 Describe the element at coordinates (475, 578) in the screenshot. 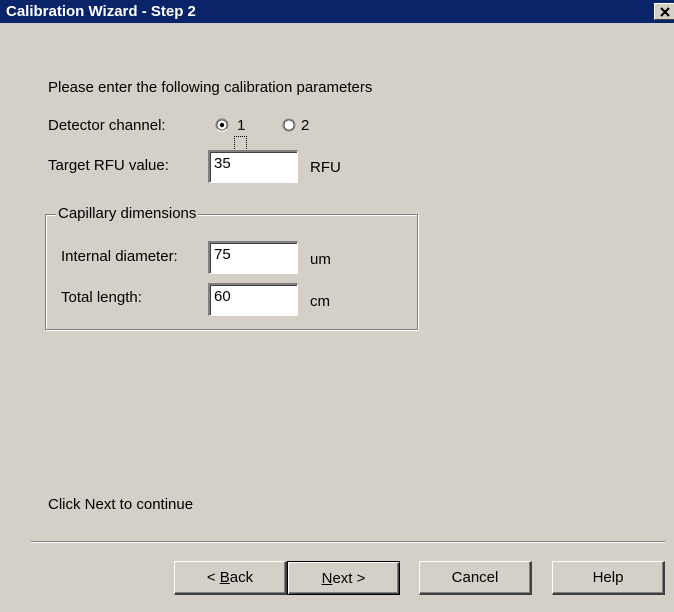

I see `cancel-button: Cancel` at that location.